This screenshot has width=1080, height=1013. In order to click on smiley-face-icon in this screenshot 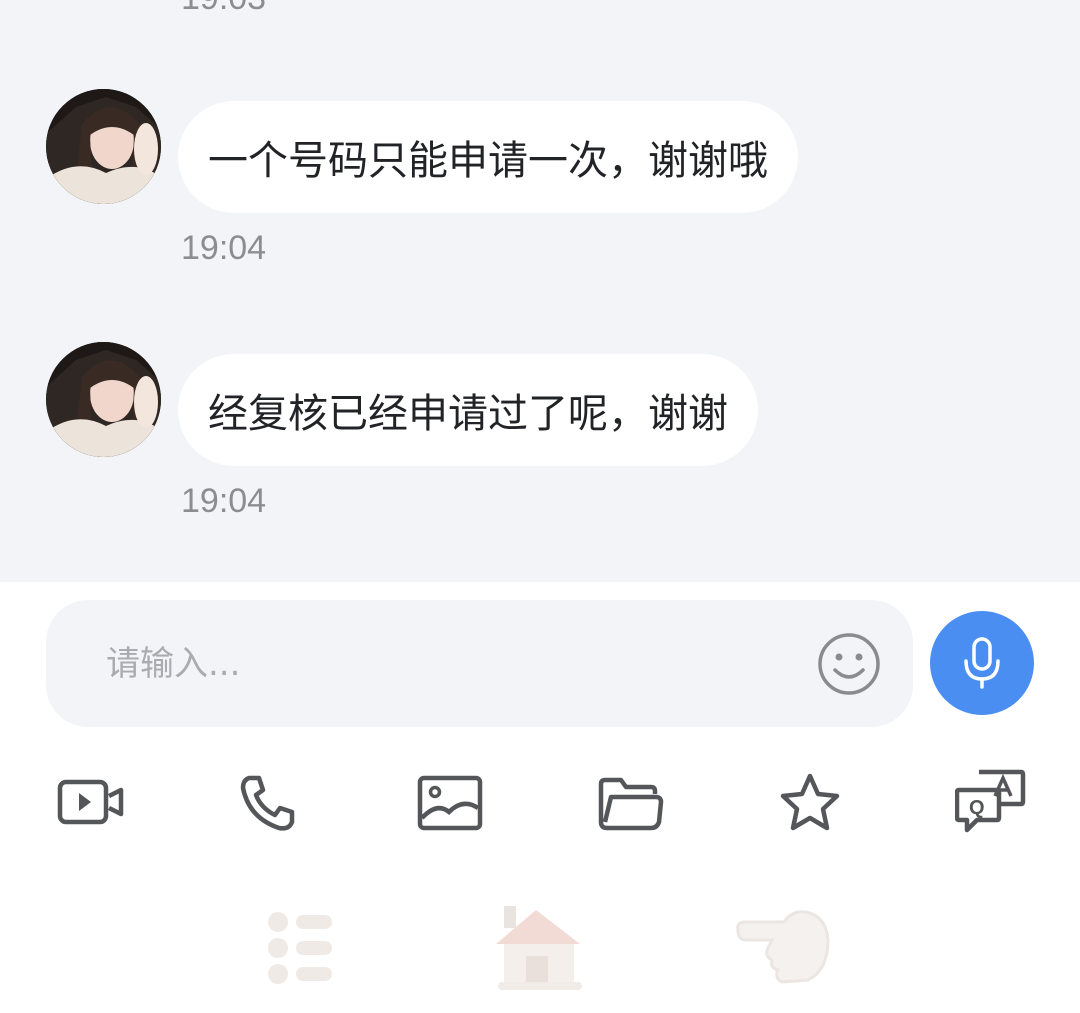, I will do `click(849, 664)`.